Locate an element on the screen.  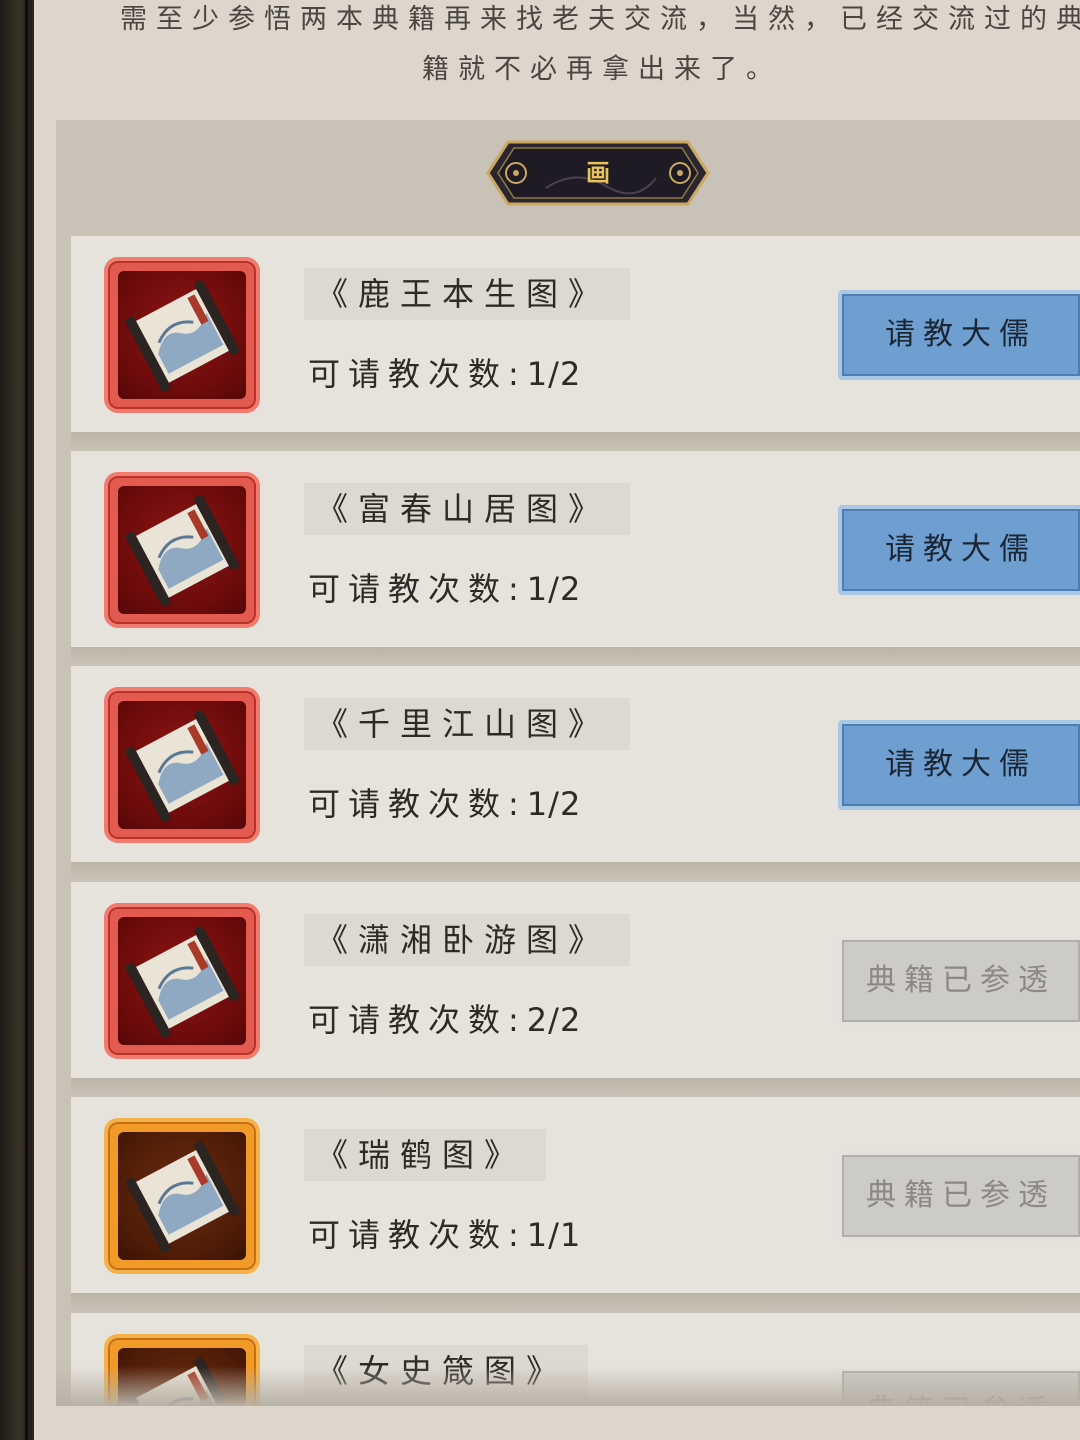
book-row: 《女史箴图》 典籍已参透 is located at coordinates (575, 1359).